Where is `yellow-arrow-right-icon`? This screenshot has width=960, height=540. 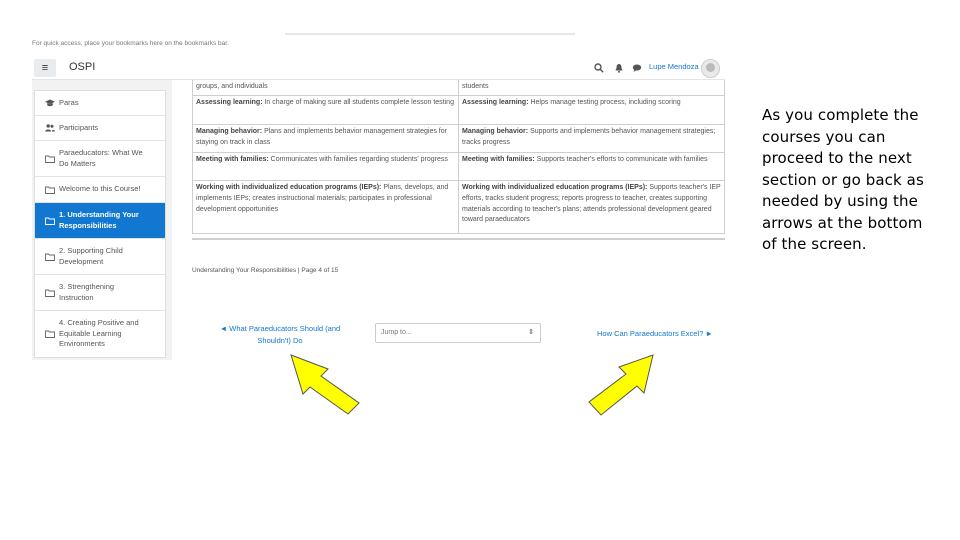 yellow-arrow-right-icon is located at coordinates (621, 385).